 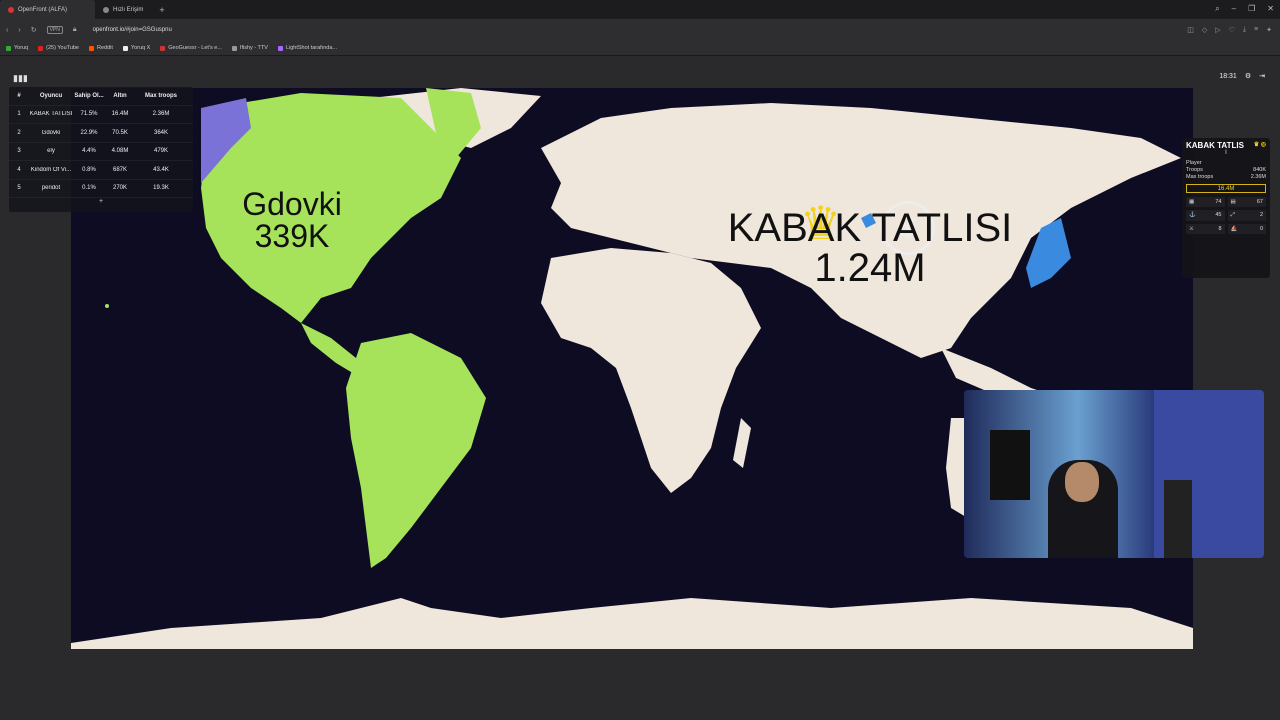 I want to click on owned-percent: 0.1%, so click(x=89, y=188).